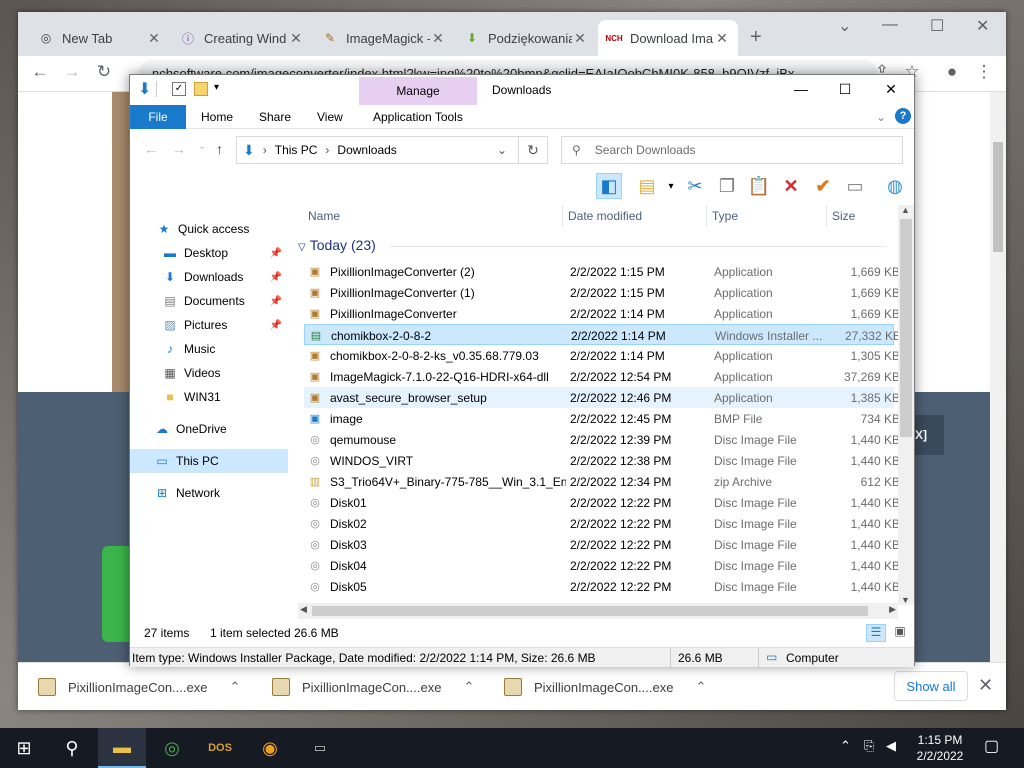 This screenshot has height=768, width=1024. I want to click on manage-tab: Manage, so click(418, 91).